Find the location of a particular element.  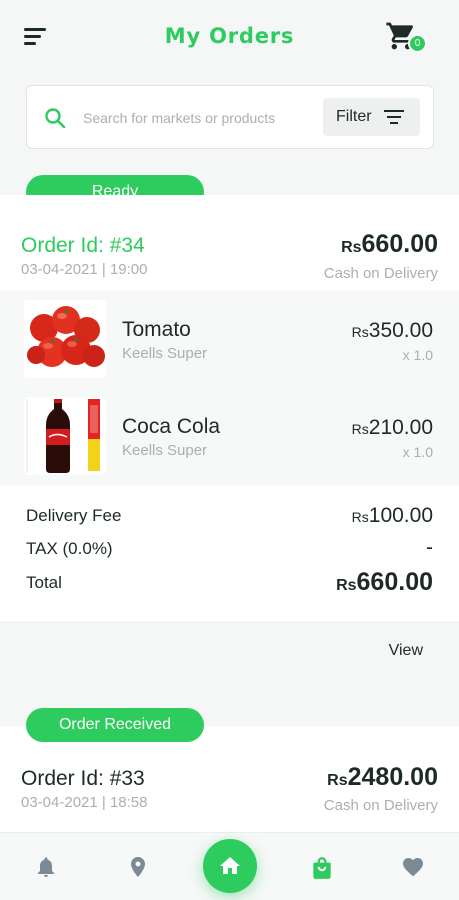

item-price: Rs210.00 is located at coordinates (392, 428).